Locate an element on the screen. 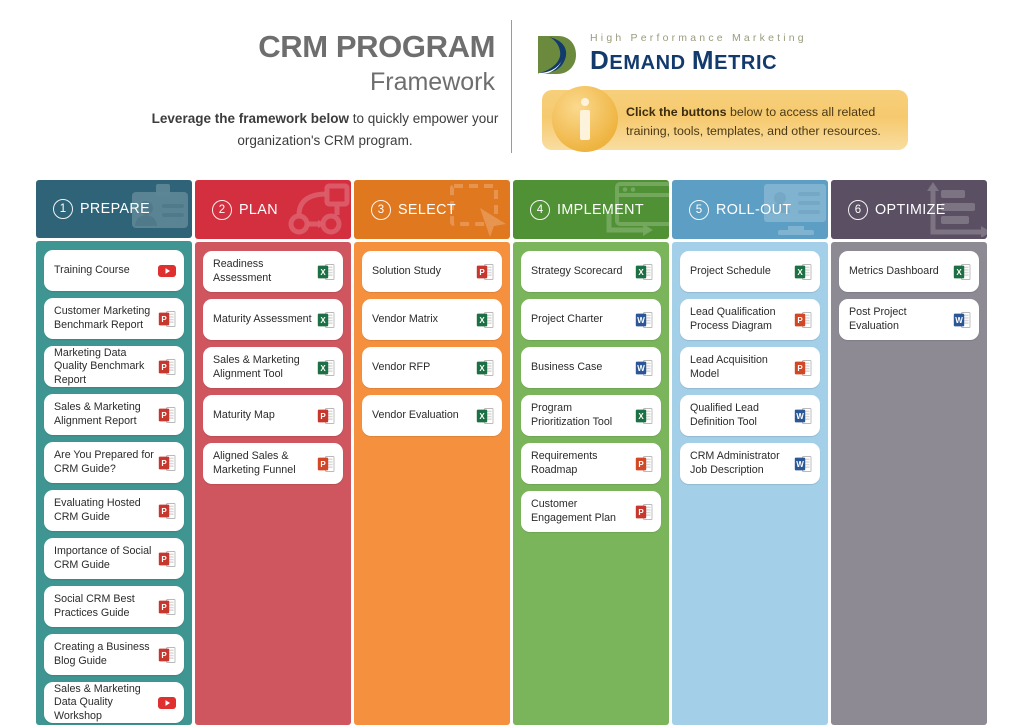 Image resolution: width=1024 pixels, height=725 pixels. resource-card: Sales & Marketing Alignment Tool X is located at coordinates (273, 367).